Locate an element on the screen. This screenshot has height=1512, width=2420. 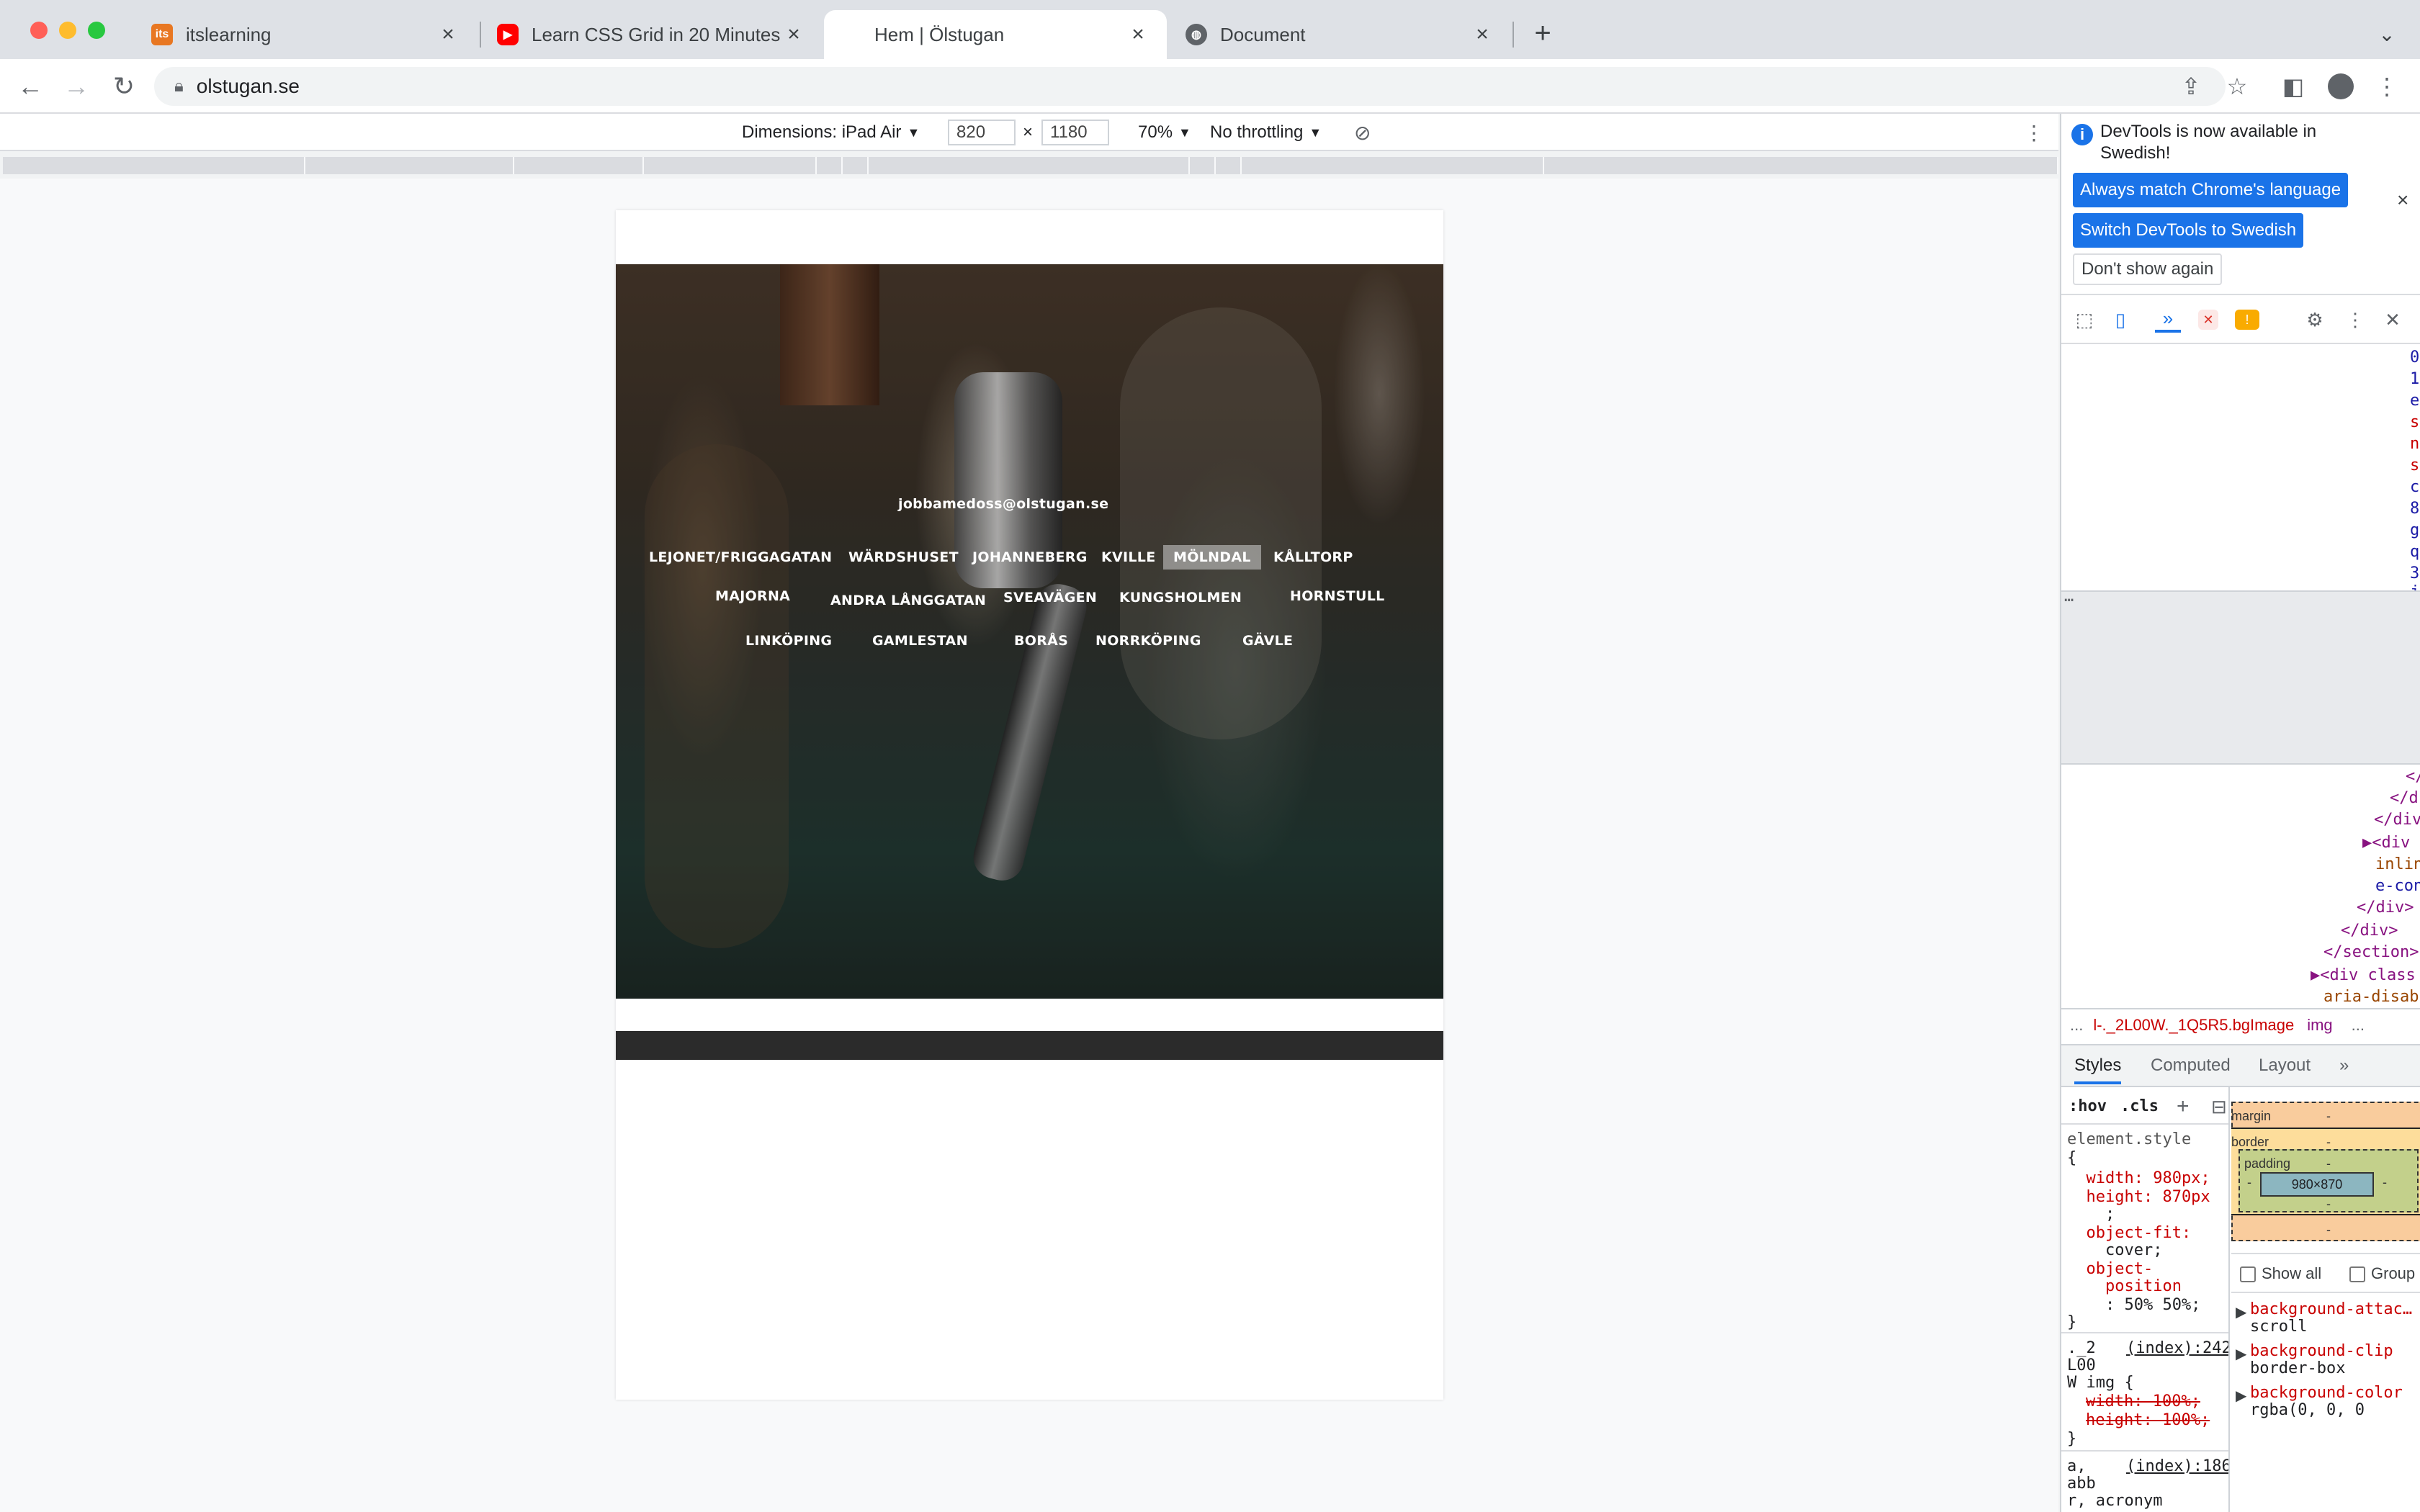
throttling-select: No throttling ▼ is located at coordinates (1266, 132).